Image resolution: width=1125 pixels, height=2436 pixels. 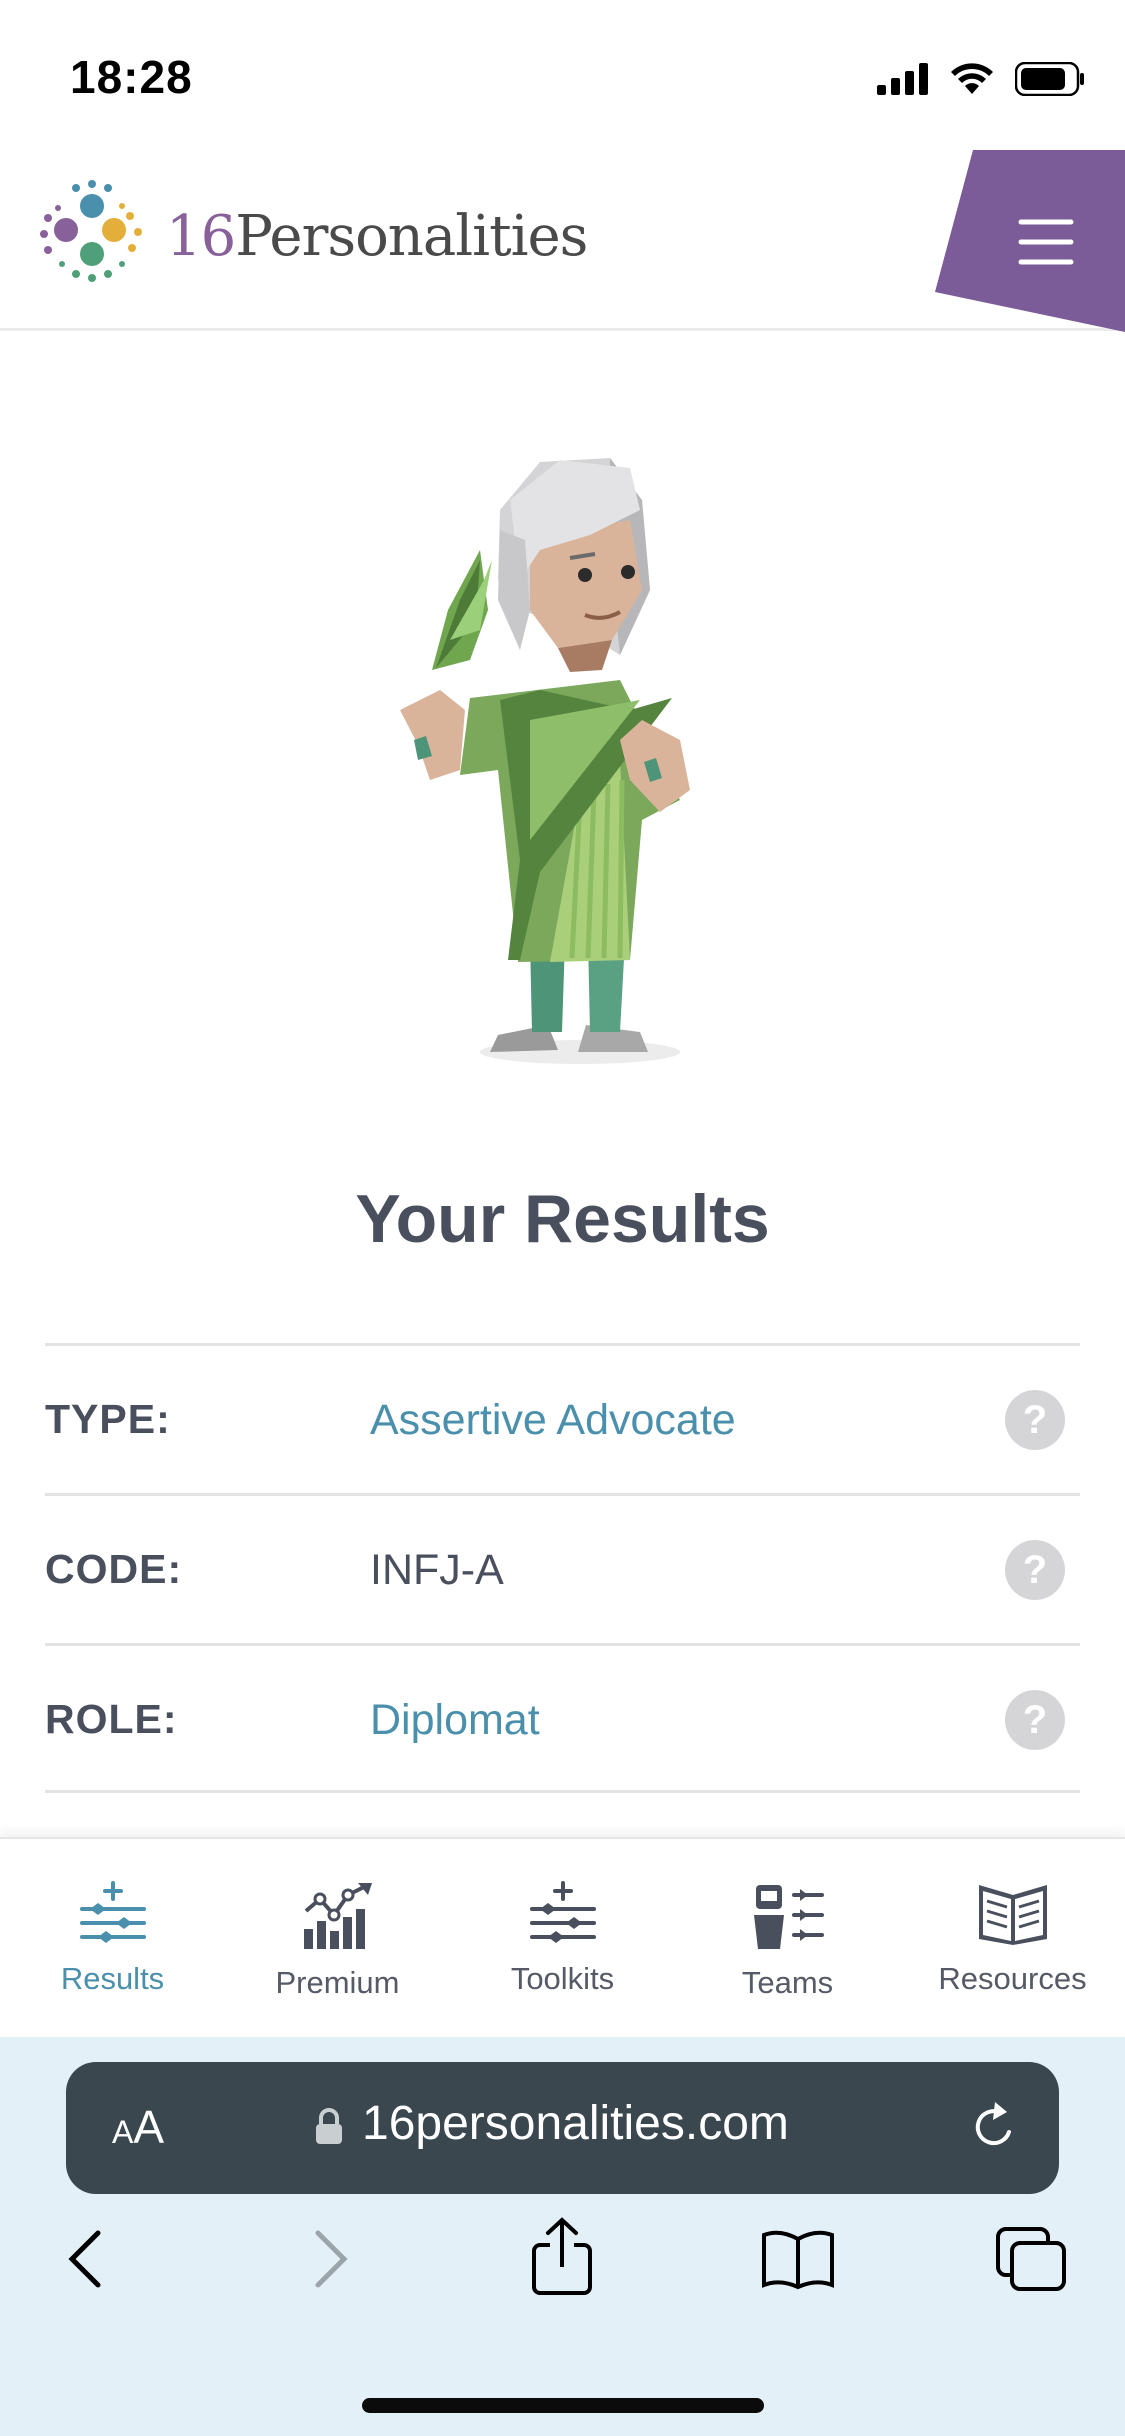 I want to click on status-icons, so click(x=981, y=79).